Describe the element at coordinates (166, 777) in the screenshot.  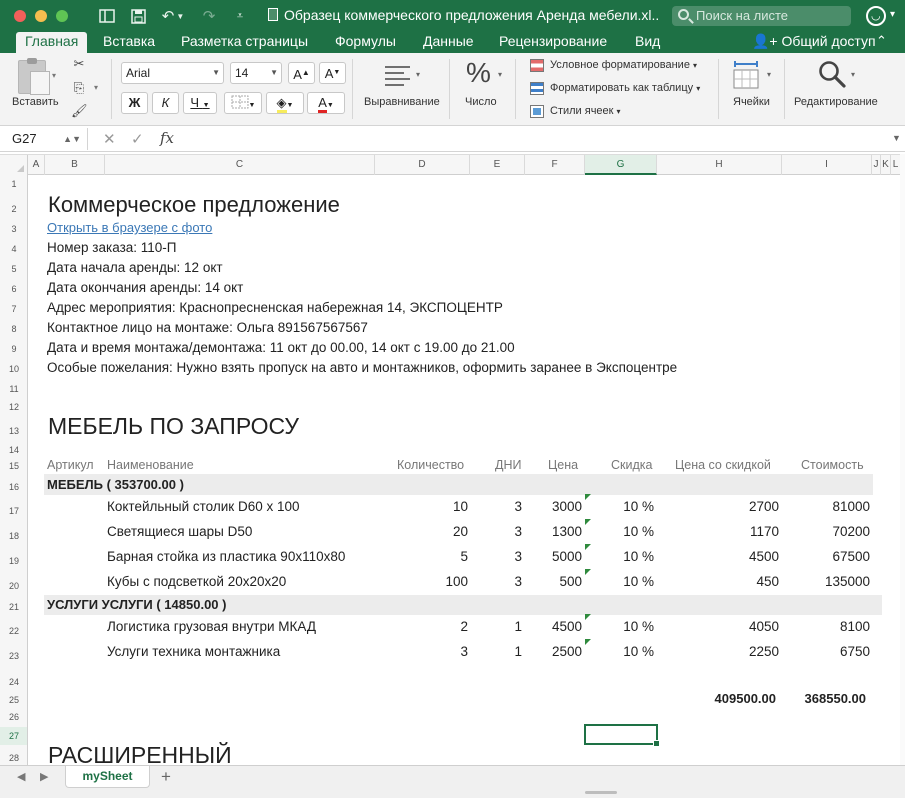
I see `add-sheet-button: +` at that location.